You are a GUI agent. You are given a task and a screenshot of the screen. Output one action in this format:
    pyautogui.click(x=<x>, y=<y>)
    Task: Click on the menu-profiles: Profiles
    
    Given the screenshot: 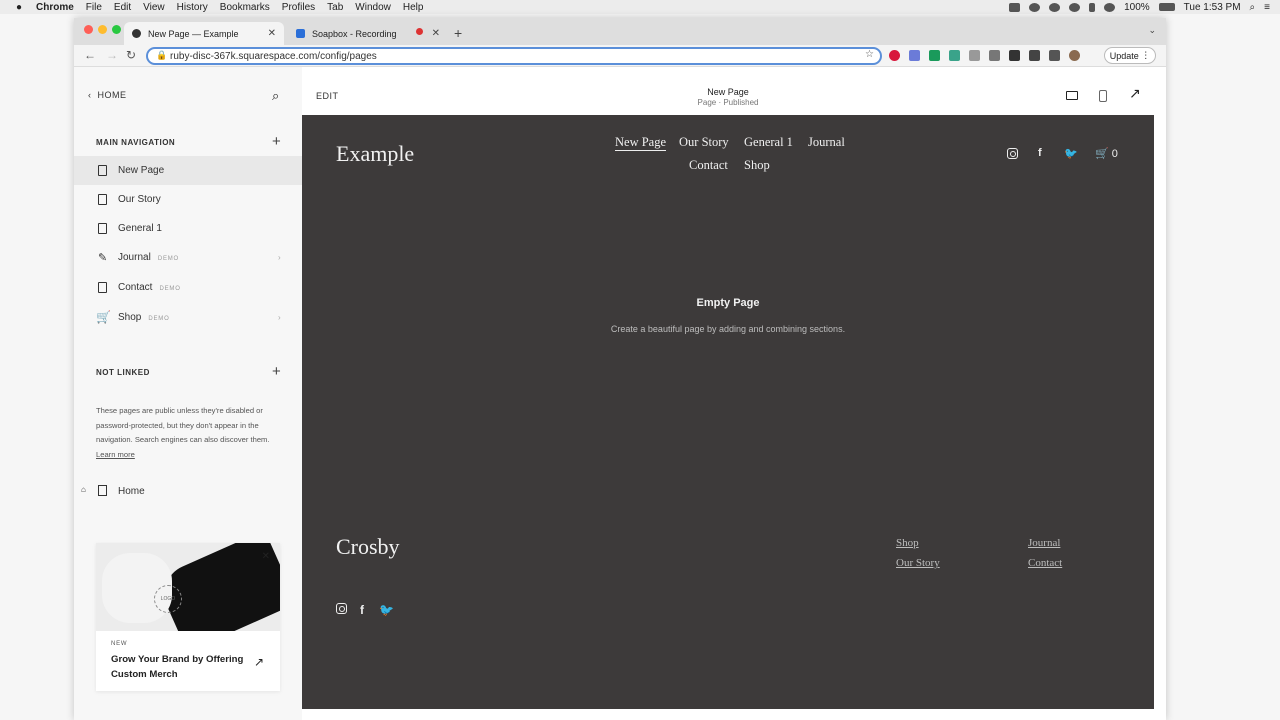 What is the action you would take?
    pyautogui.click(x=298, y=7)
    